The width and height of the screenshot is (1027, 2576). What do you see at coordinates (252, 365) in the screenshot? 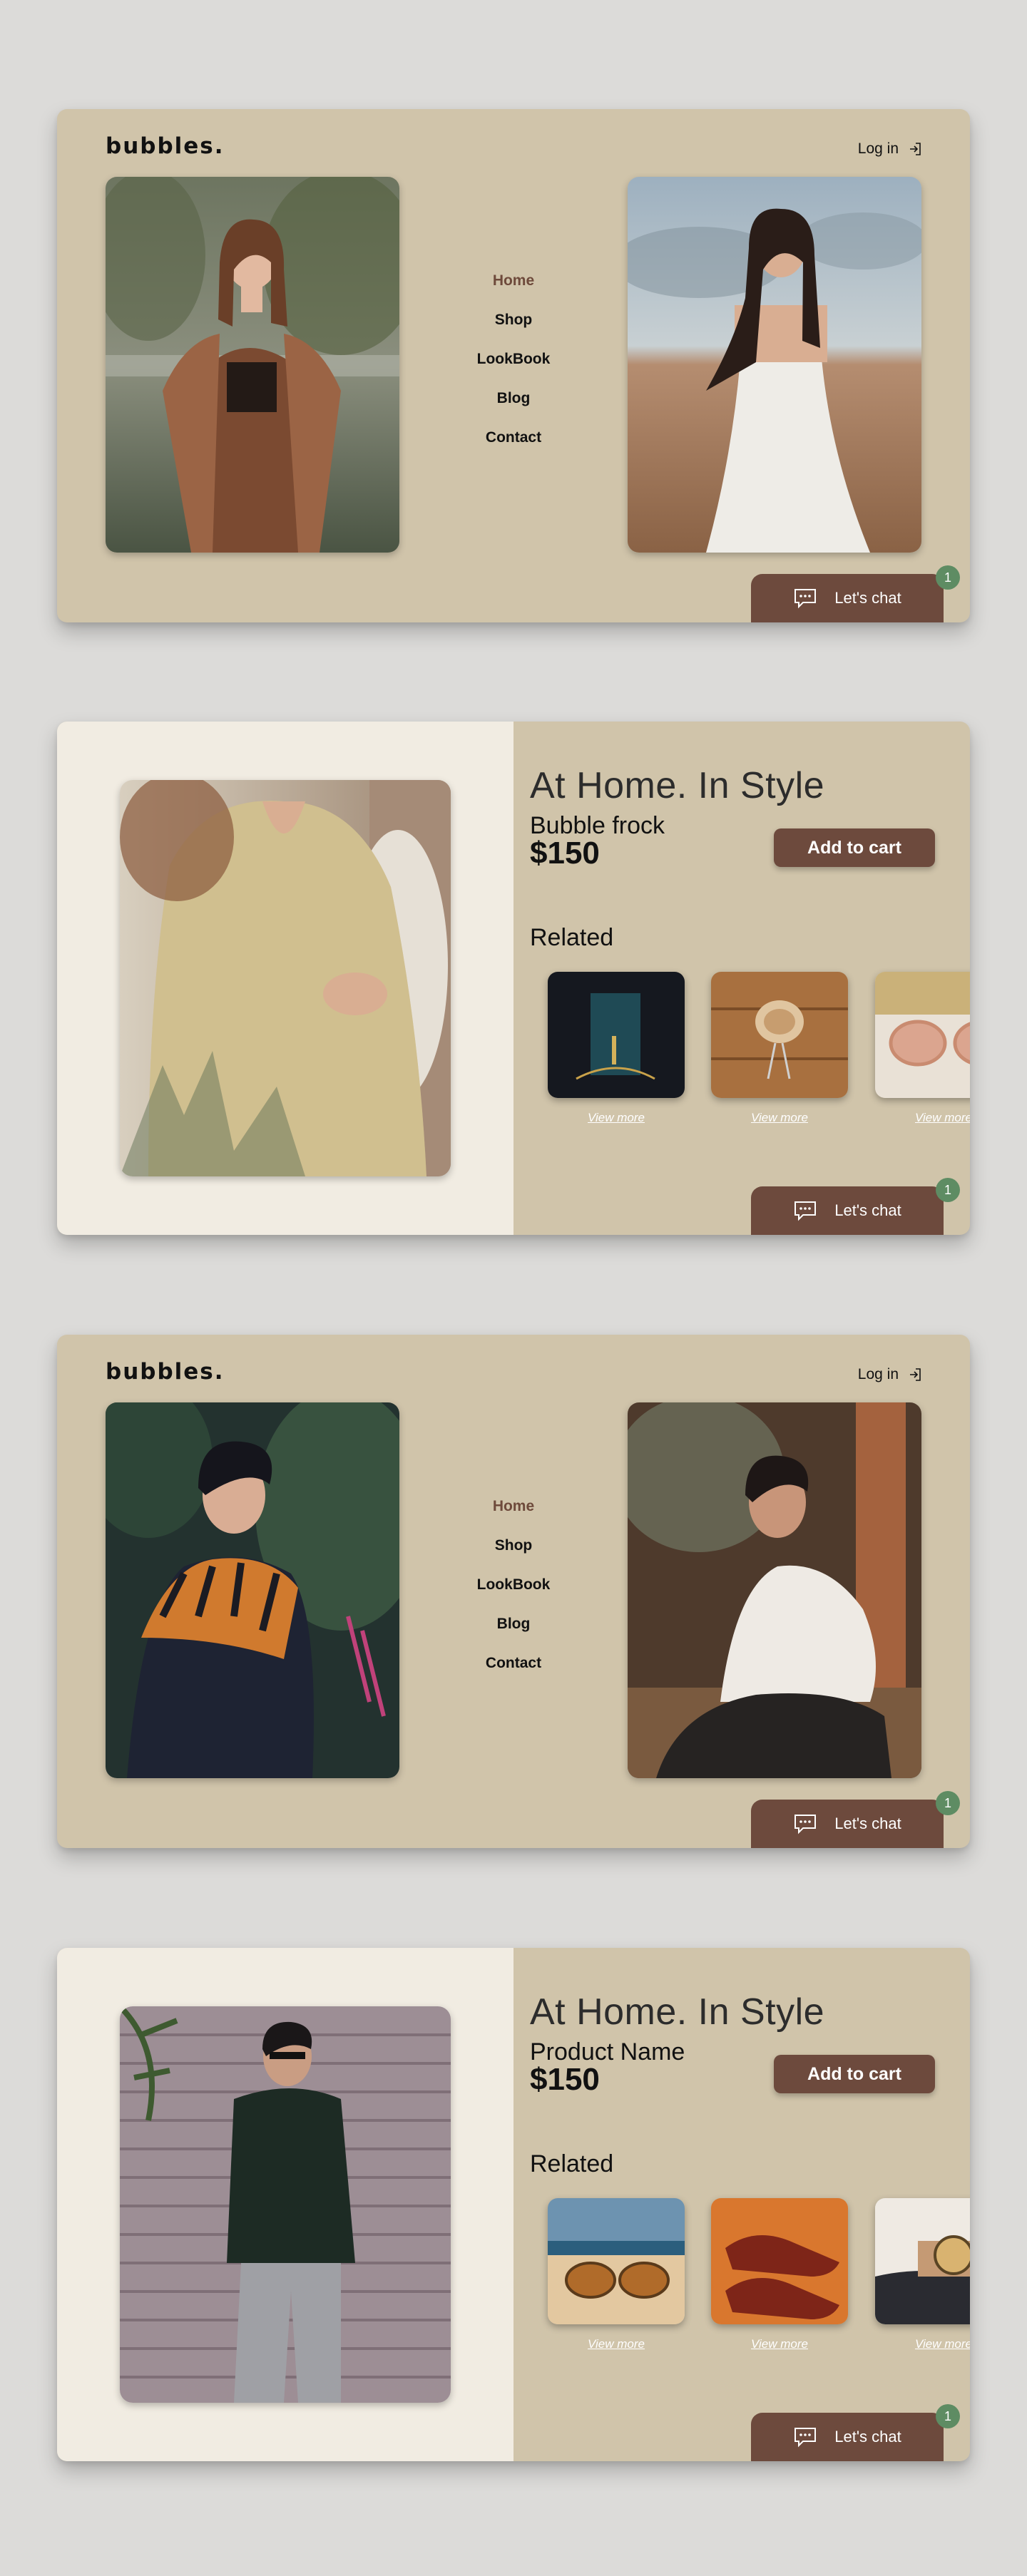
I see `model-photo-woman-brown-suit` at bounding box center [252, 365].